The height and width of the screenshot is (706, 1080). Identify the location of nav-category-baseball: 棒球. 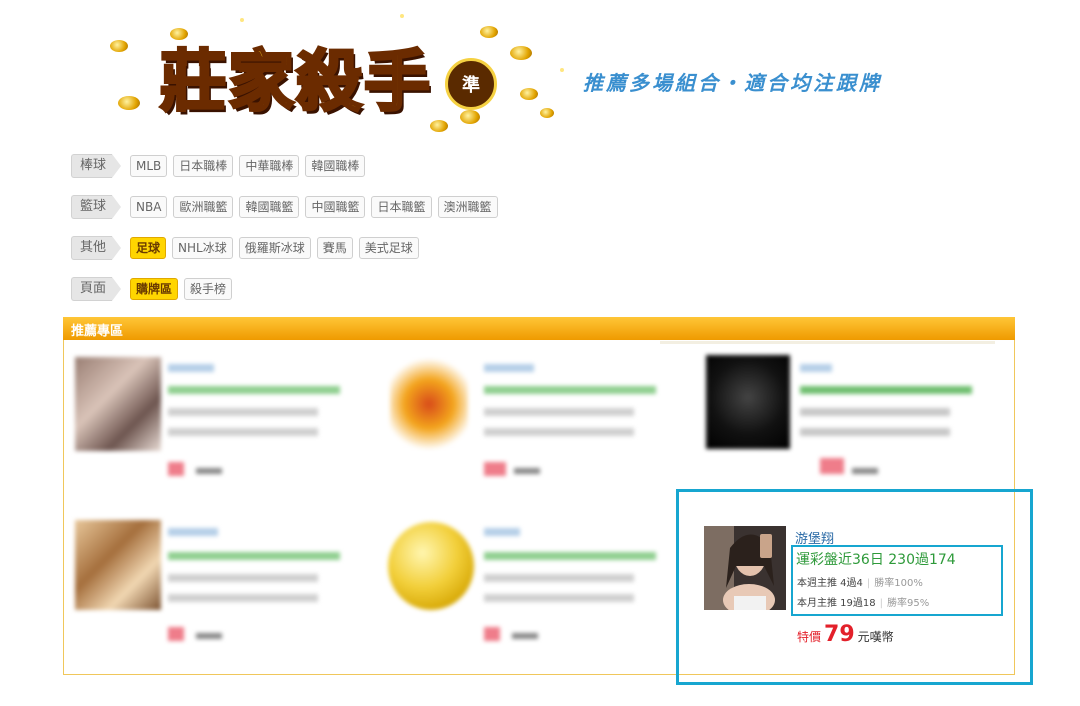
(96, 166).